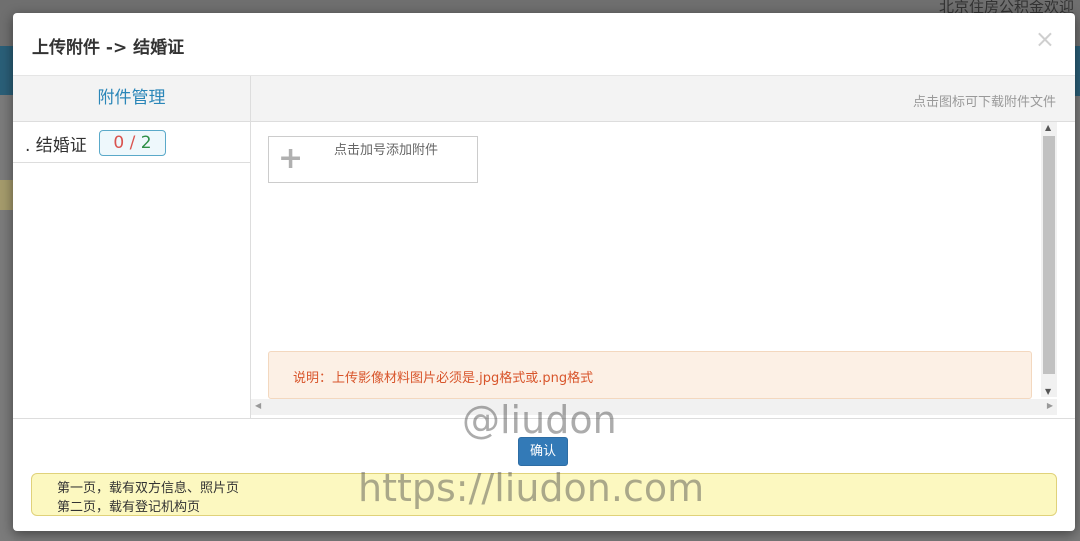  What do you see at coordinates (132, 247) in the screenshot?
I see `attachment-category-panel: 附件管理 . 结婚证 0 / 2` at bounding box center [132, 247].